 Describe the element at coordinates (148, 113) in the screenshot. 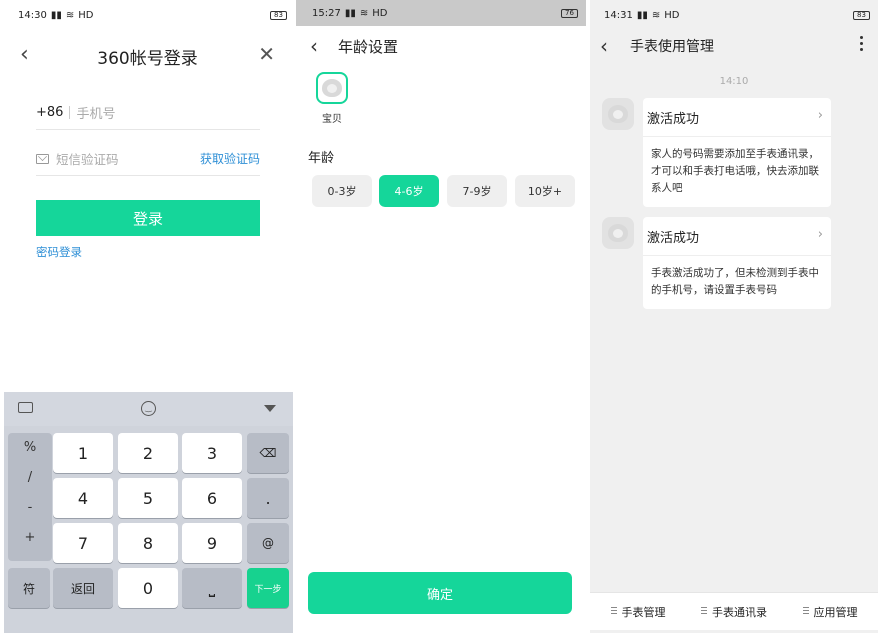

I see `phone-field: +86 手机号` at that location.